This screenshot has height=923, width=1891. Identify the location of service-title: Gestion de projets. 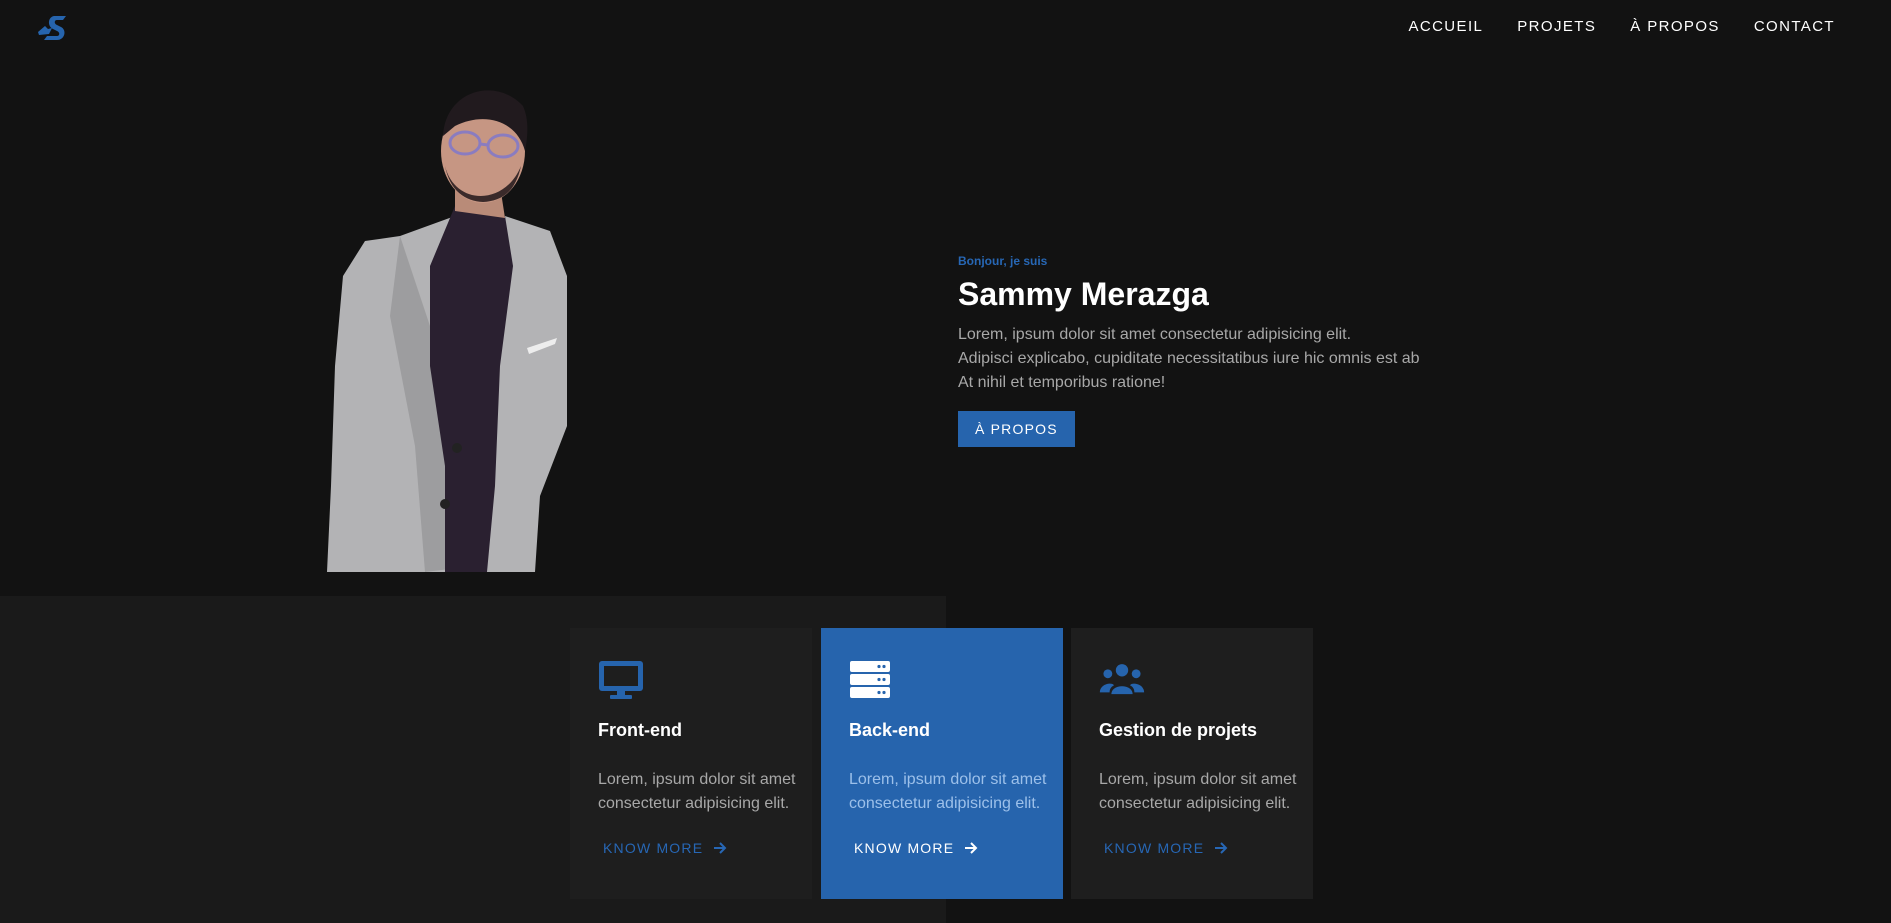
(1178, 730).